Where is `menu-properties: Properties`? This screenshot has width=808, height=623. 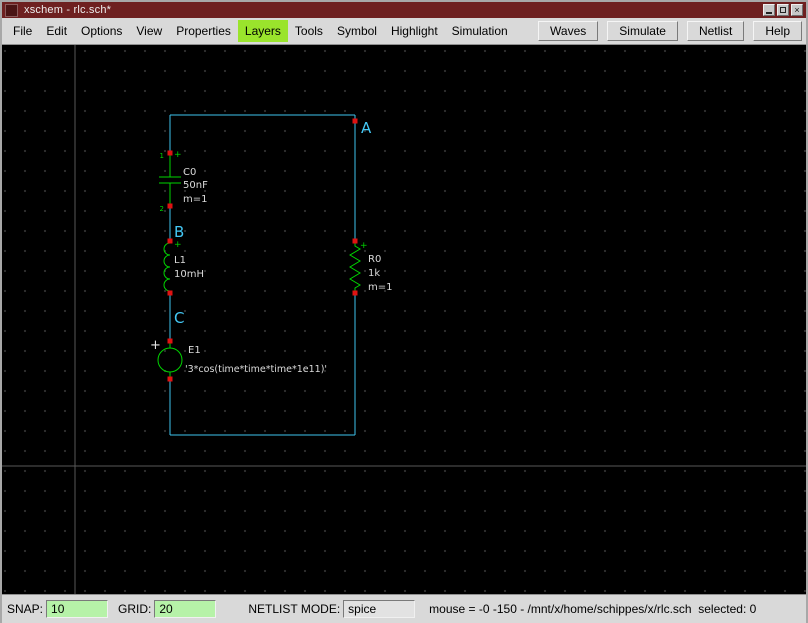
menu-properties: Properties is located at coordinates (203, 31).